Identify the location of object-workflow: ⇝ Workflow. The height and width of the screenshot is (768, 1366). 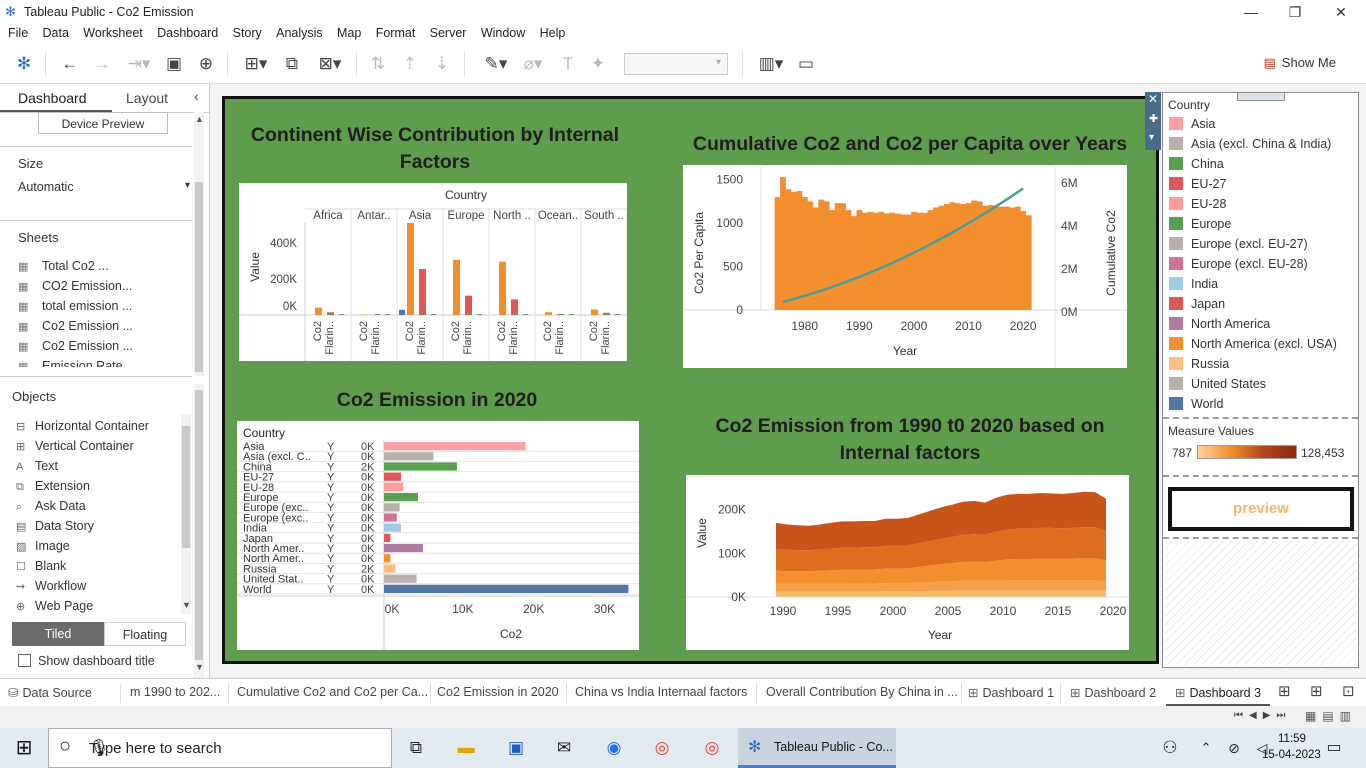
(51, 586).